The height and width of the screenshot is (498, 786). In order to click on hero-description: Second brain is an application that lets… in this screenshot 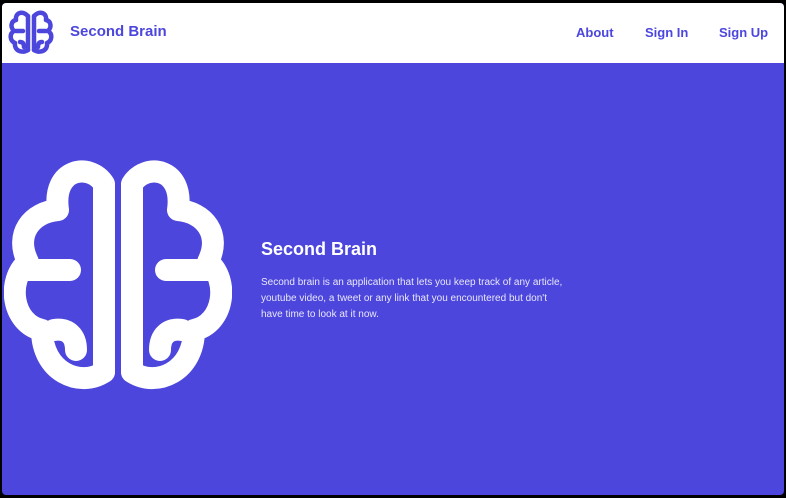, I will do `click(412, 298)`.